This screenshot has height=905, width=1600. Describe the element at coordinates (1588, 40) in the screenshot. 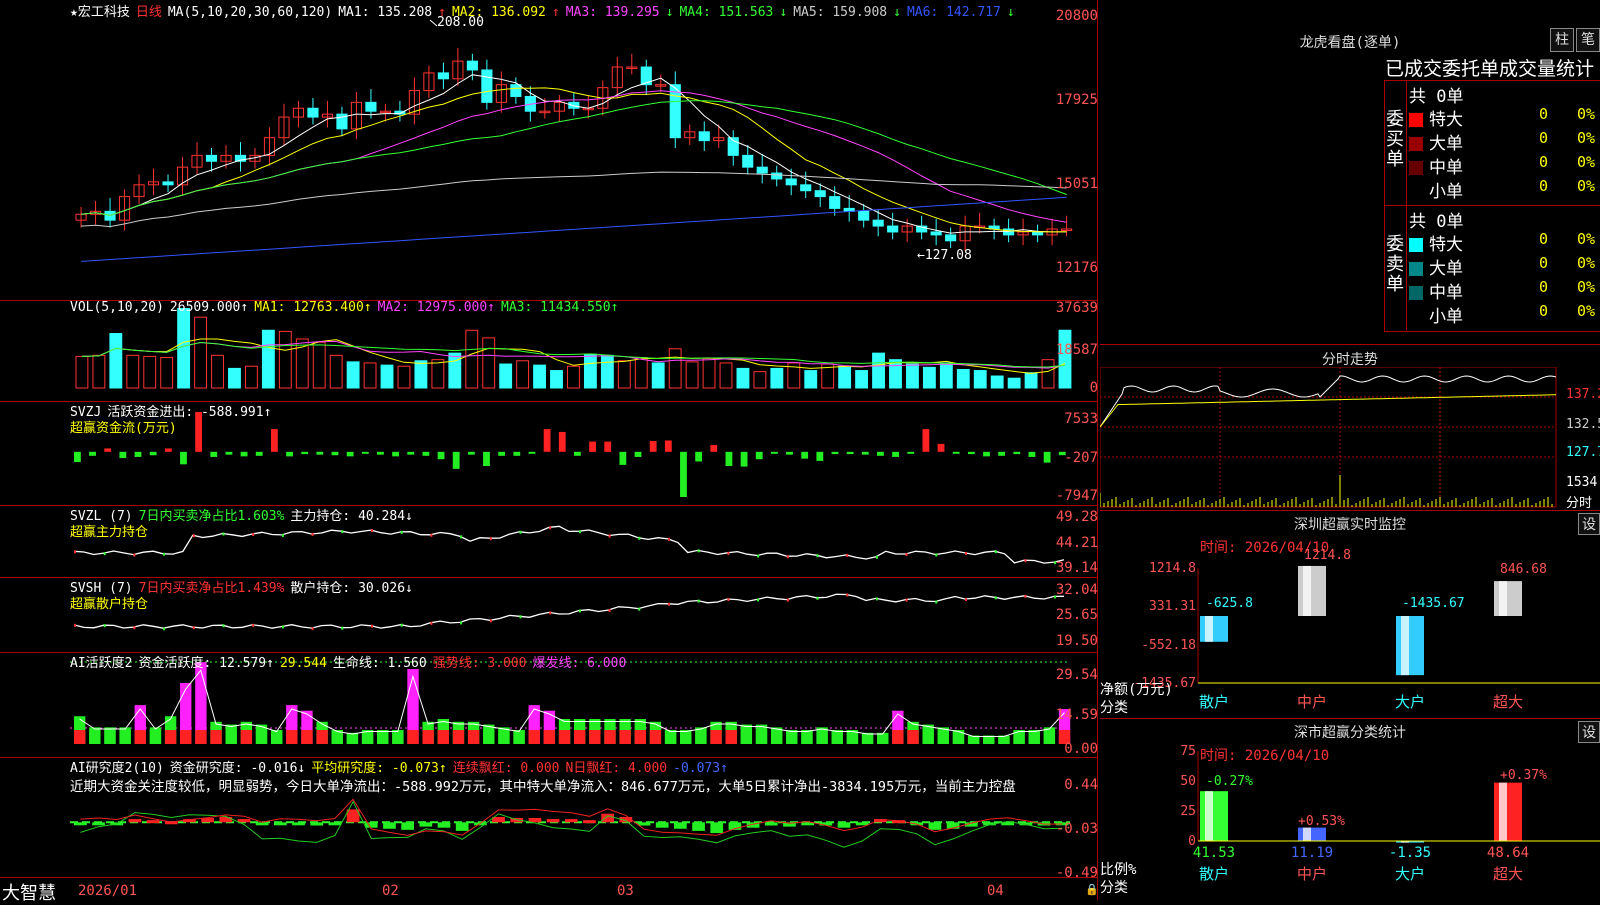

I see `tick-mode-button: 笔` at that location.